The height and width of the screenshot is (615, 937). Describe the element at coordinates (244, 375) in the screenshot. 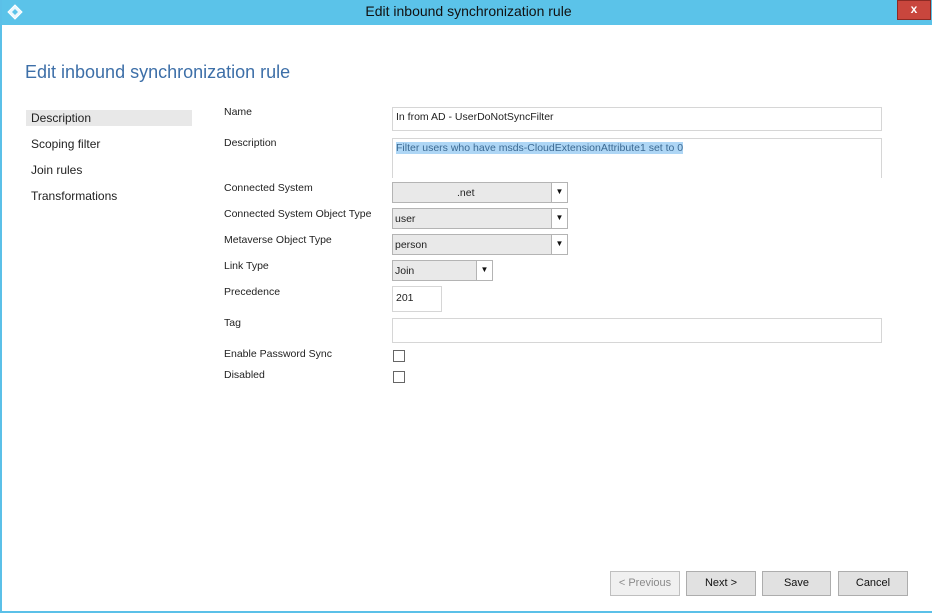

I see `disabled-label: Disabled` at that location.